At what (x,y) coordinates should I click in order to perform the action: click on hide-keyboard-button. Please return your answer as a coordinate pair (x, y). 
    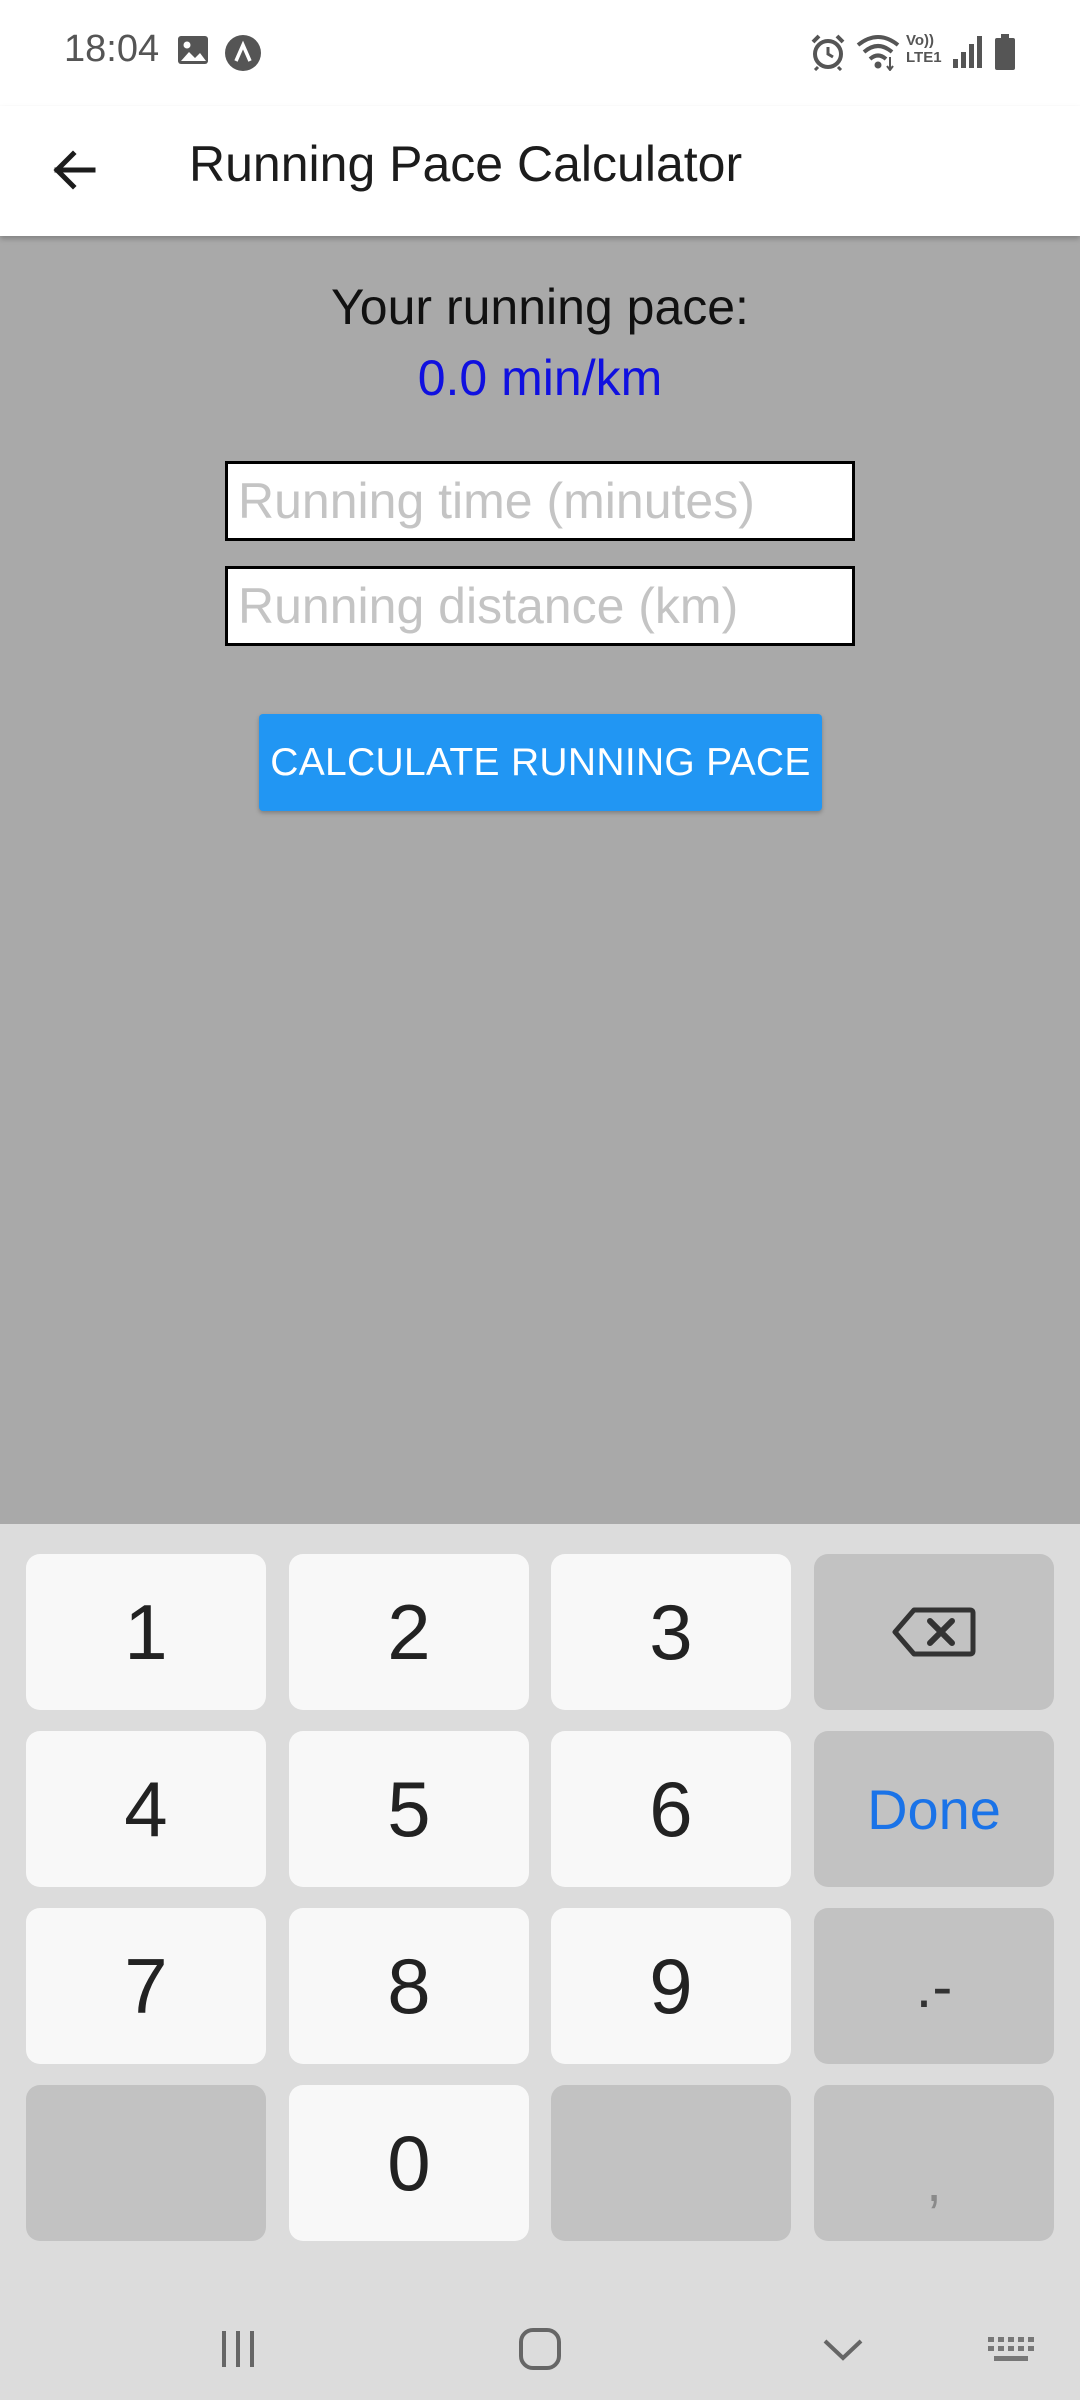
    Looking at the image, I should click on (843, 2349).